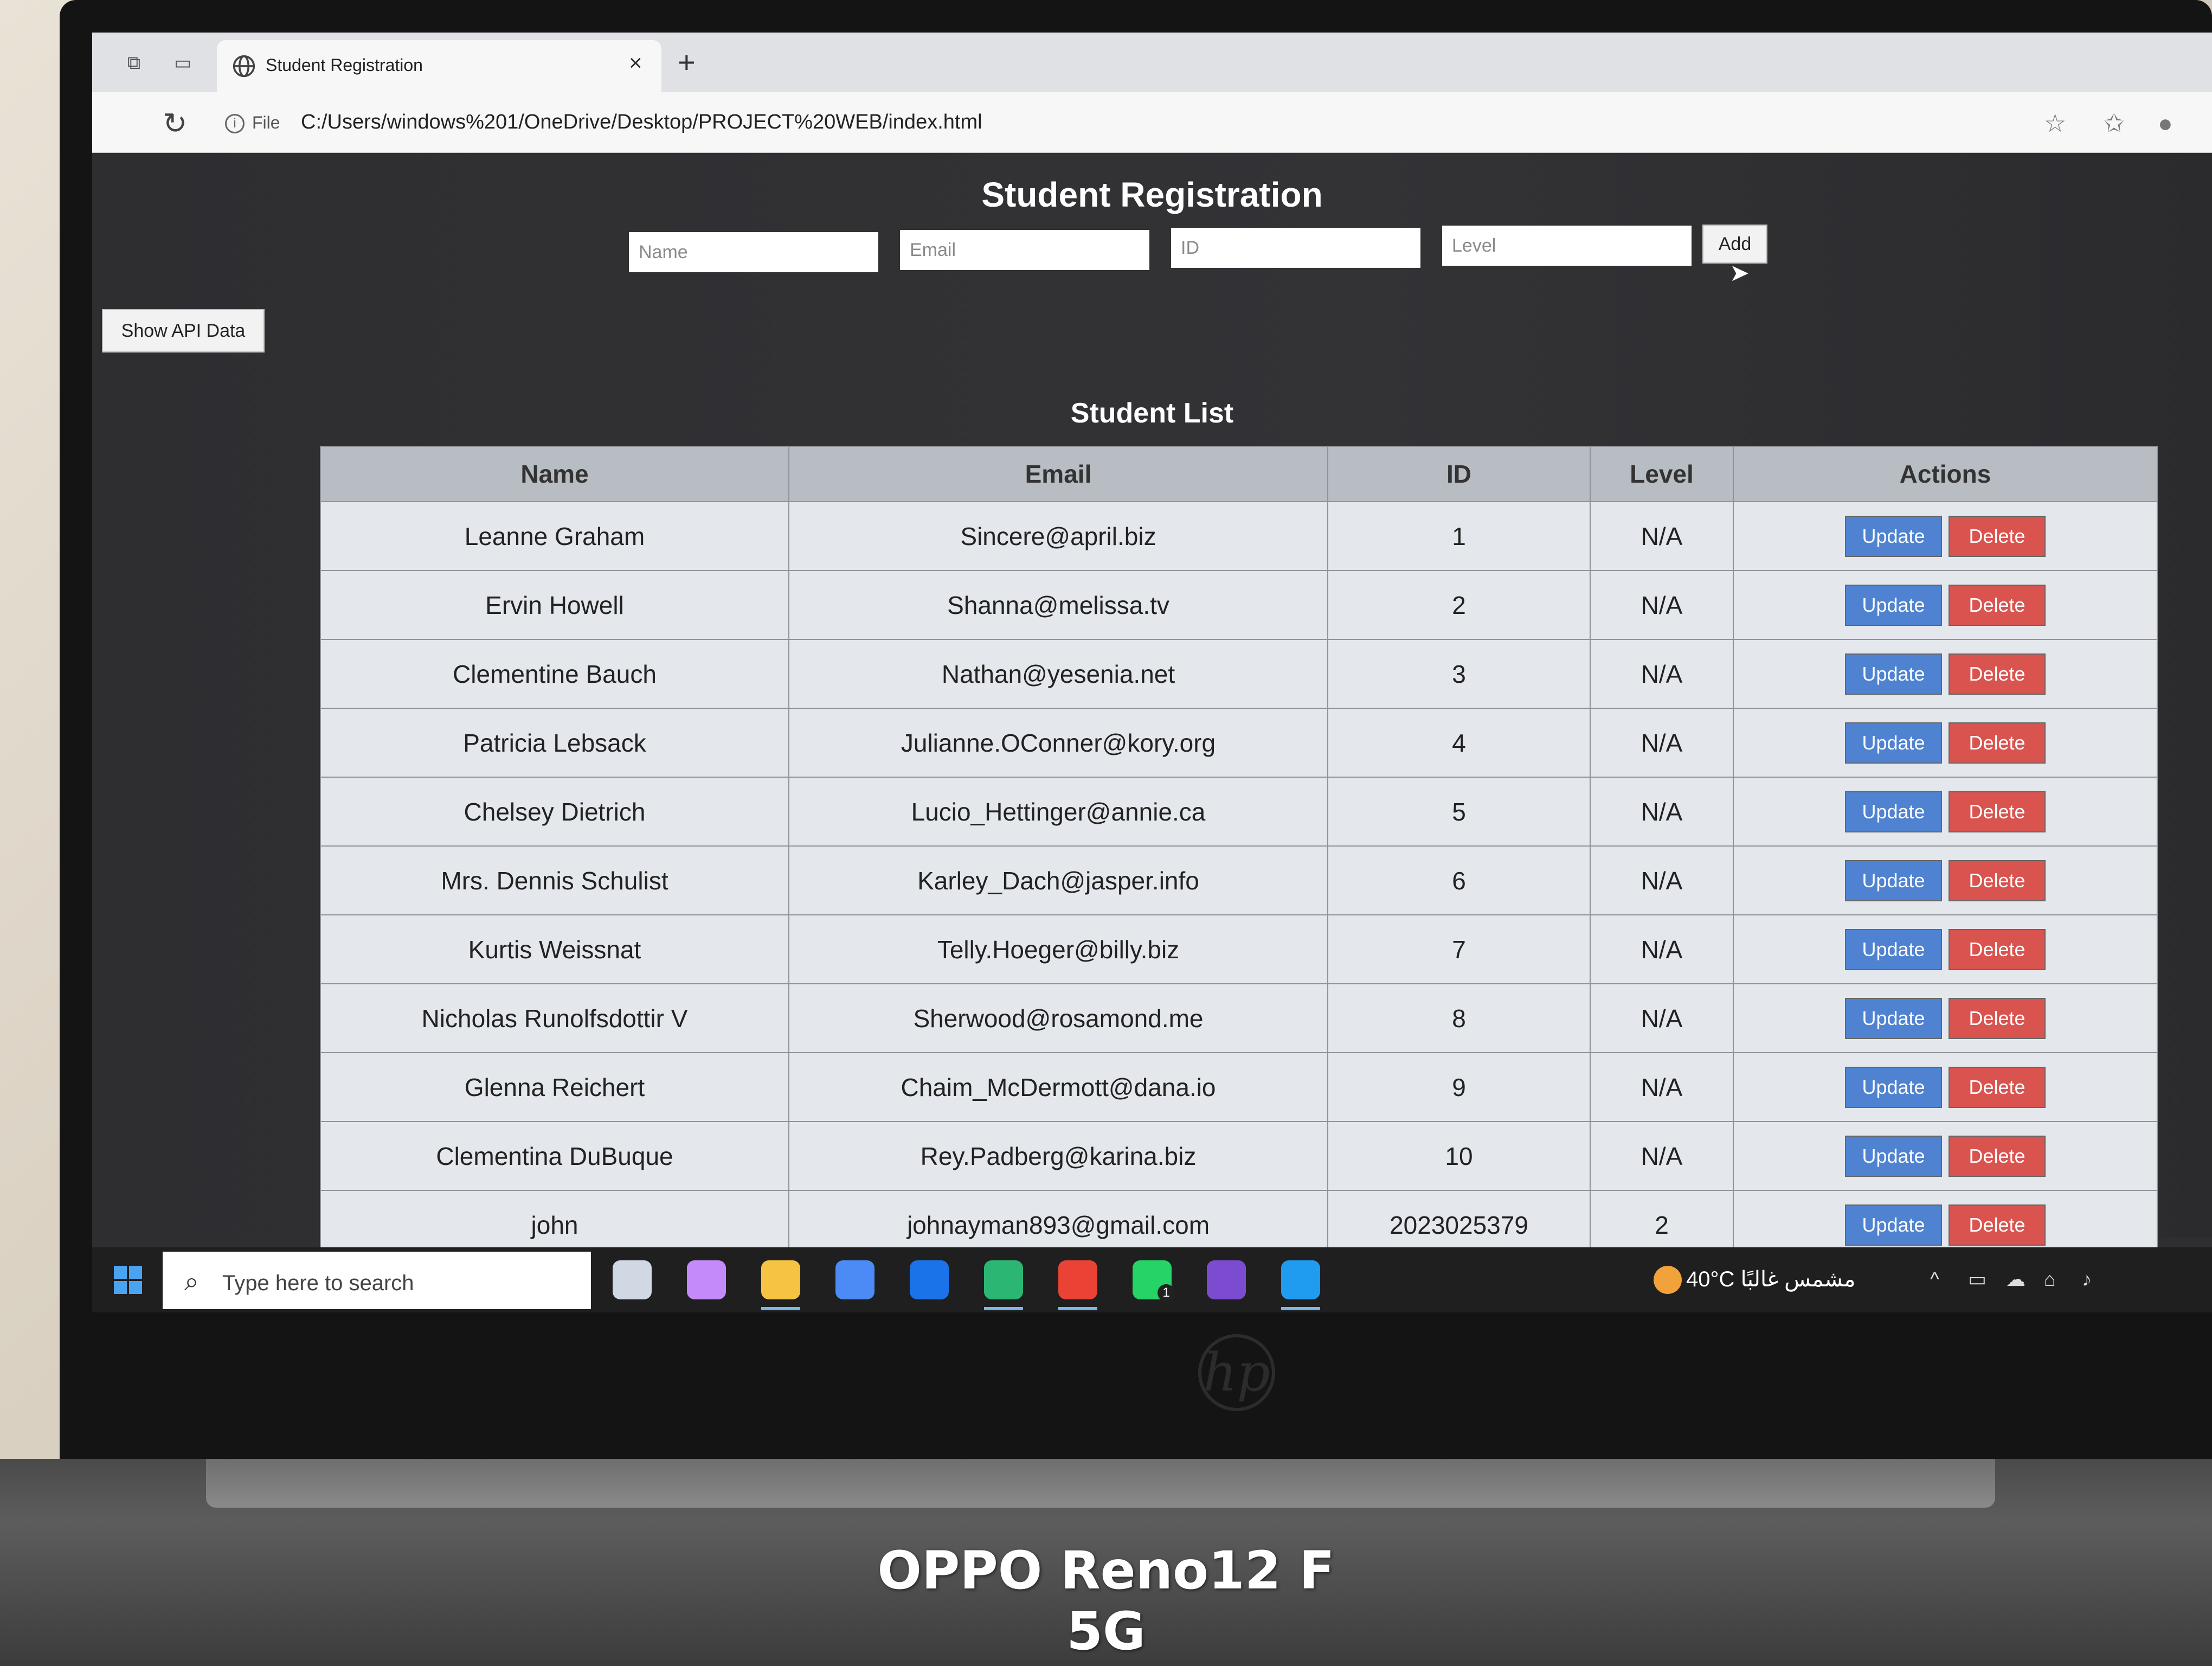  What do you see at coordinates (377, 1281) in the screenshot?
I see `taskbar-search-box: ⌕ Type here to search` at bounding box center [377, 1281].